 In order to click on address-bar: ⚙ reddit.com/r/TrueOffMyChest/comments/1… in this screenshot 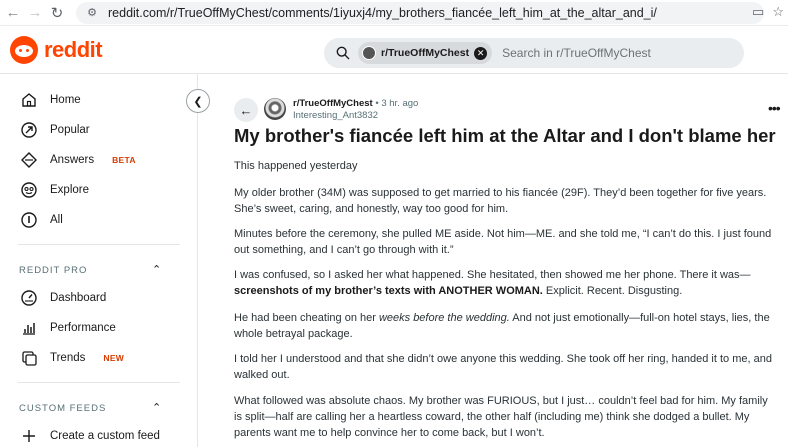, I will do `click(420, 12)`.